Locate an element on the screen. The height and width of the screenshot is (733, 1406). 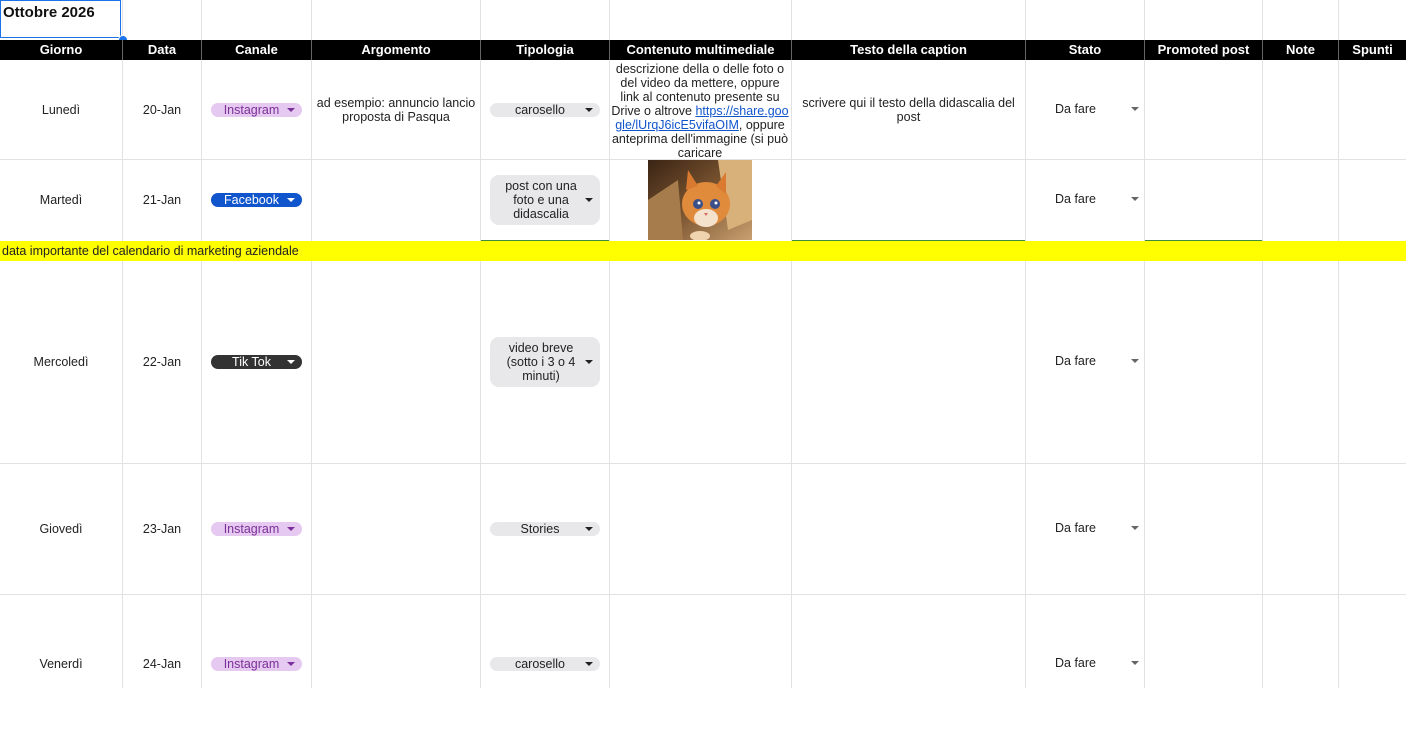
cell-tipologia: video breve (sotto i 3 o 4 minuti) is located at coordinates (545, 362).